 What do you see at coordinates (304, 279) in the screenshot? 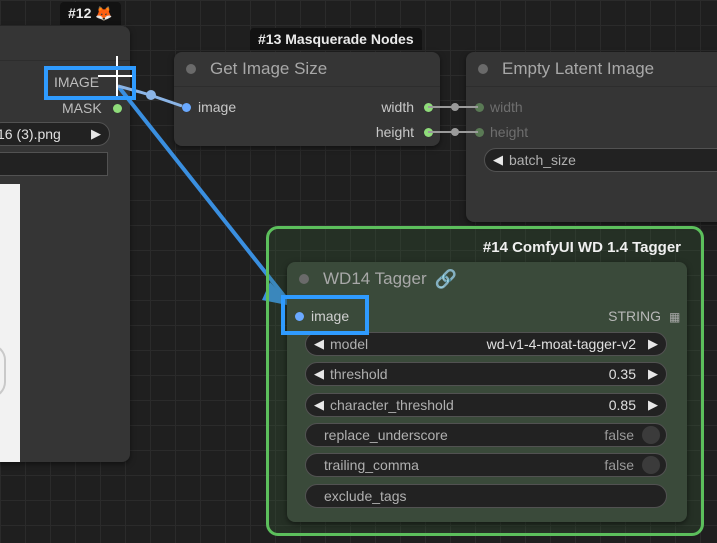
I see `node14-collapse-dot` at bounding box center [304, 279].